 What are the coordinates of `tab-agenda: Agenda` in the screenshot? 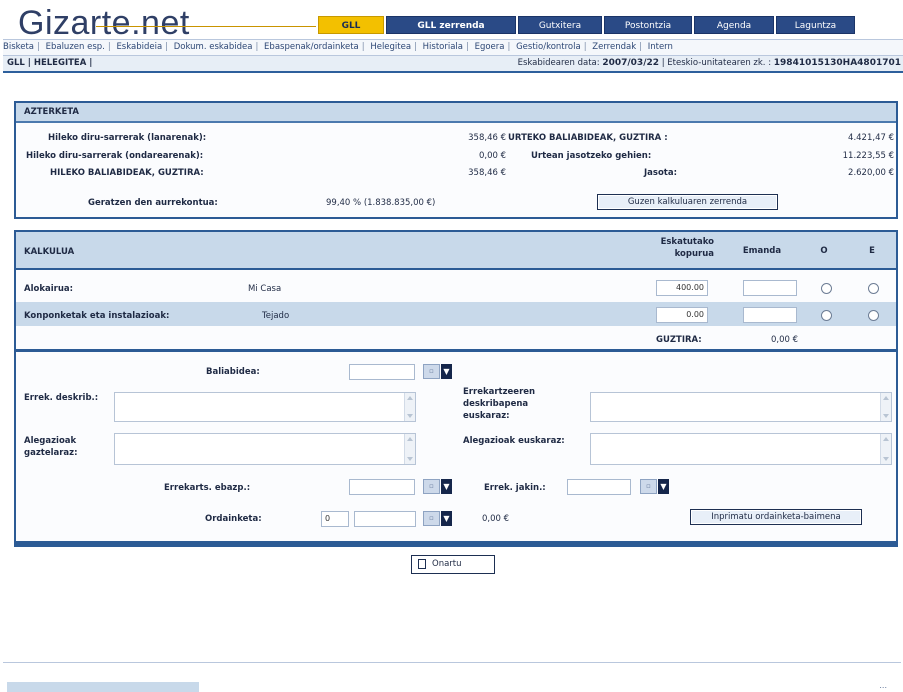 It's located at (734, 25).